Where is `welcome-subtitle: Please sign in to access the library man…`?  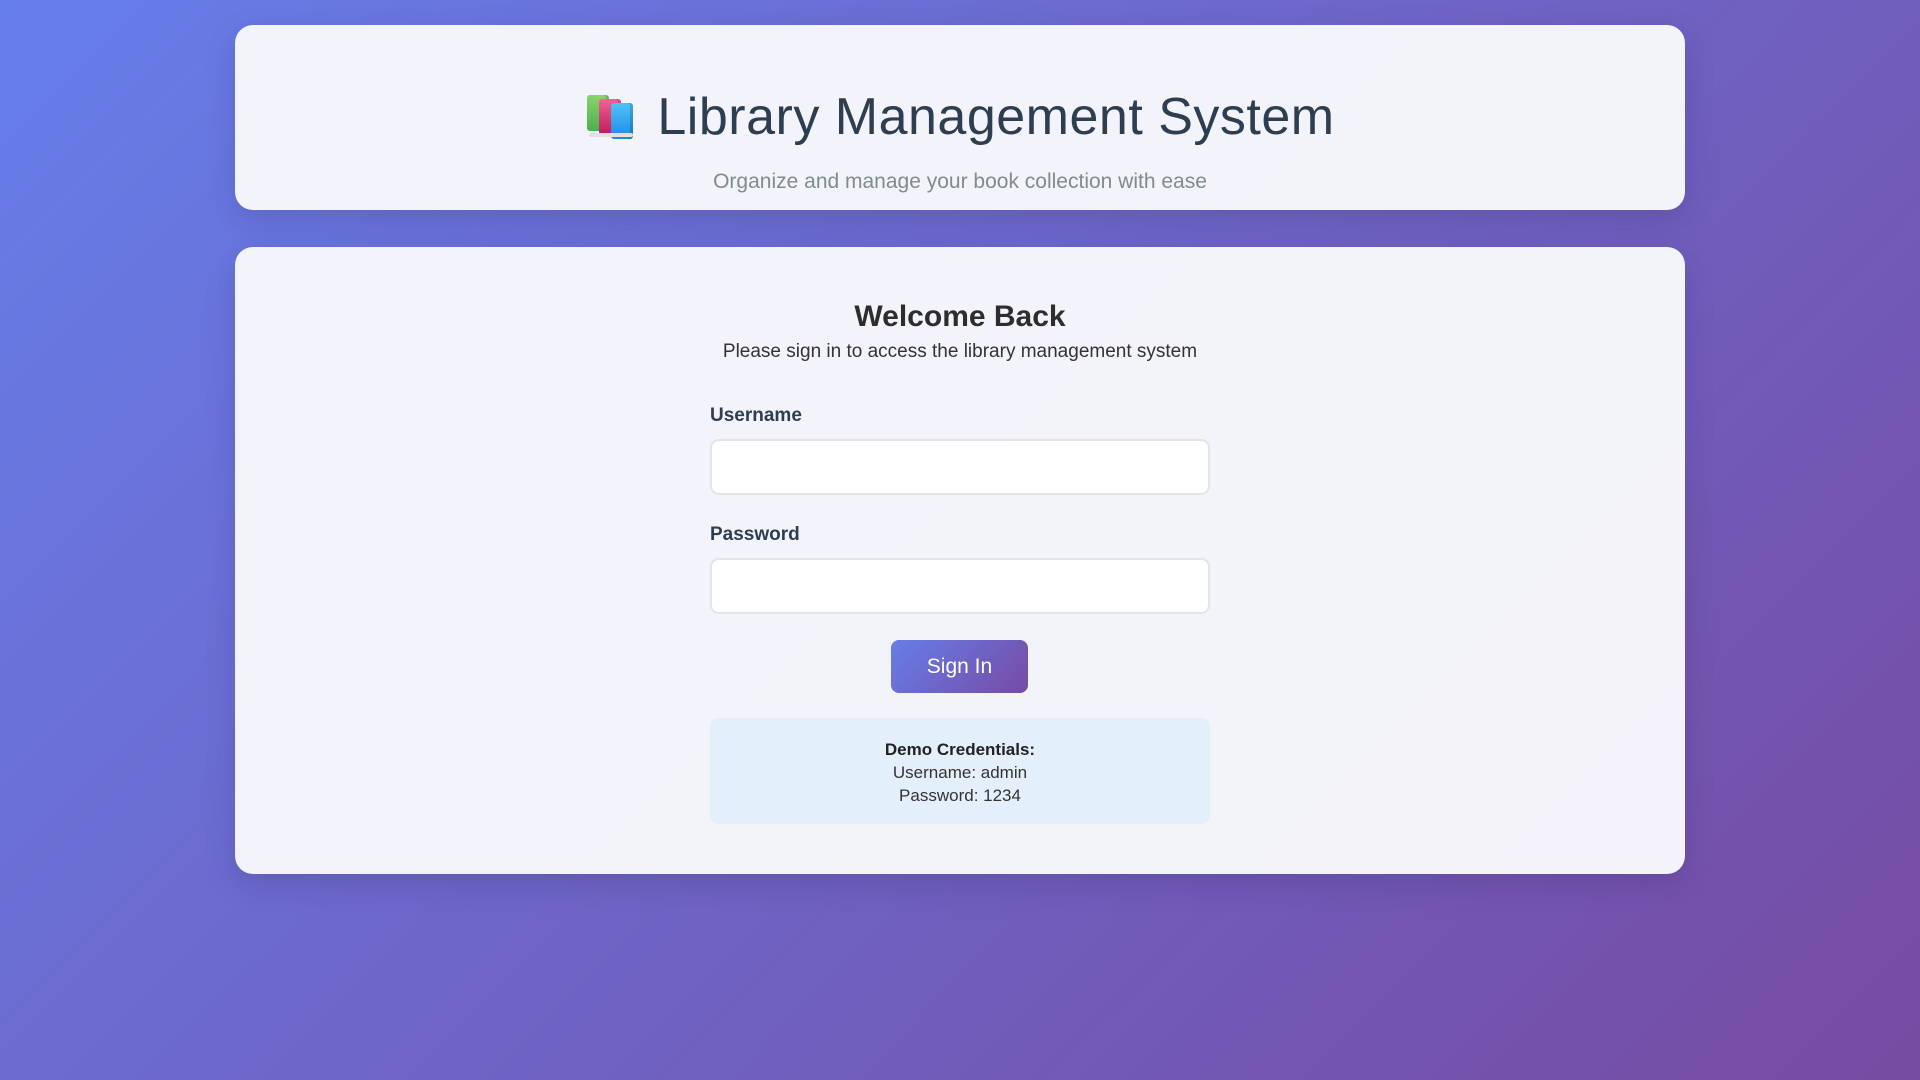
welcome-subtitle: Please sign in to access the library man… is located at coordinates (960, 351).